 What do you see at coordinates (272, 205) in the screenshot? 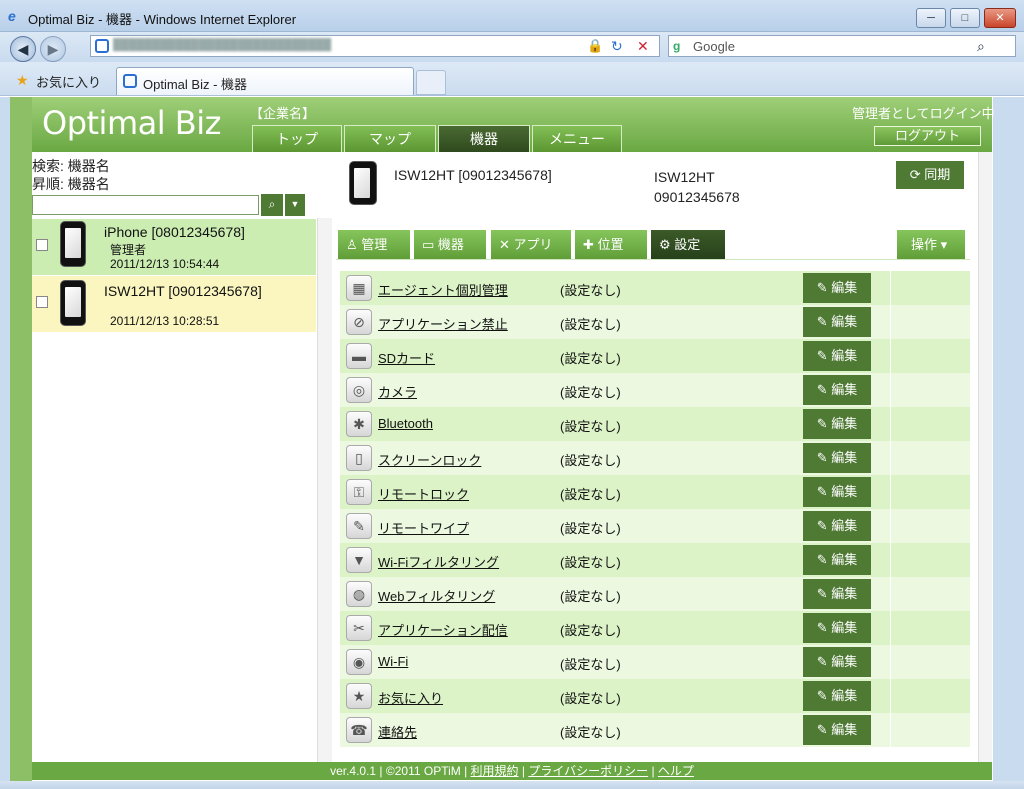
I see `search-icon: ⌕` at bounding box center [272, 205].